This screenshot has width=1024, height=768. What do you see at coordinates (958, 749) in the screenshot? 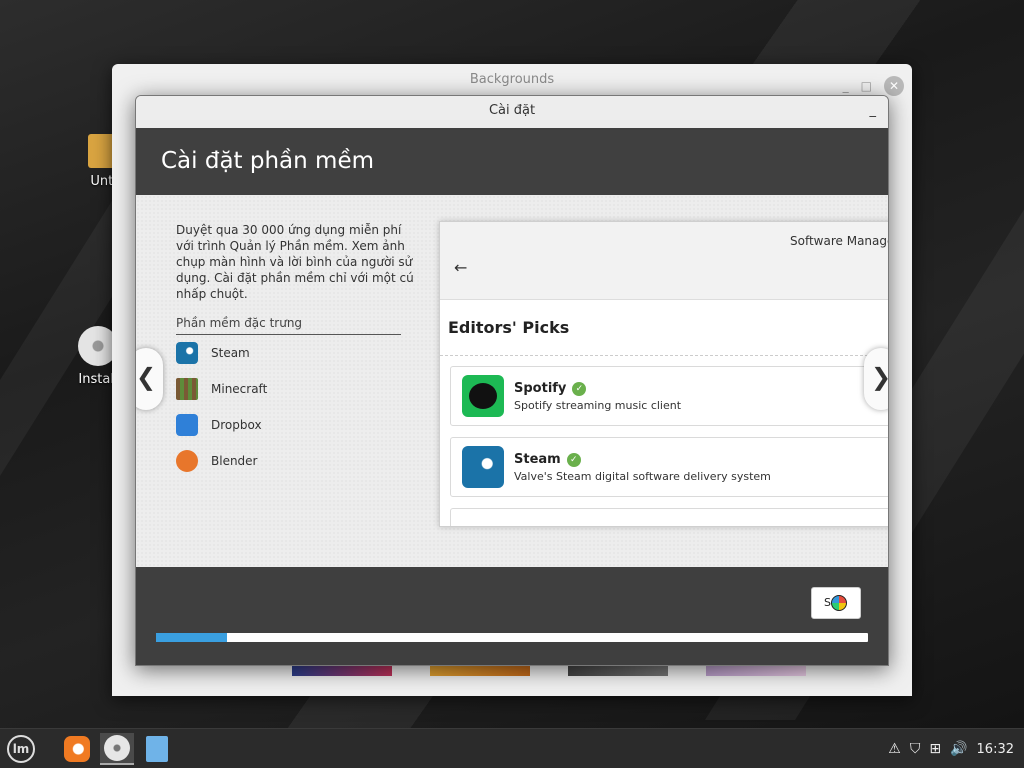
I see `volume-icon: 🔊` at bounding box center [958, 749].